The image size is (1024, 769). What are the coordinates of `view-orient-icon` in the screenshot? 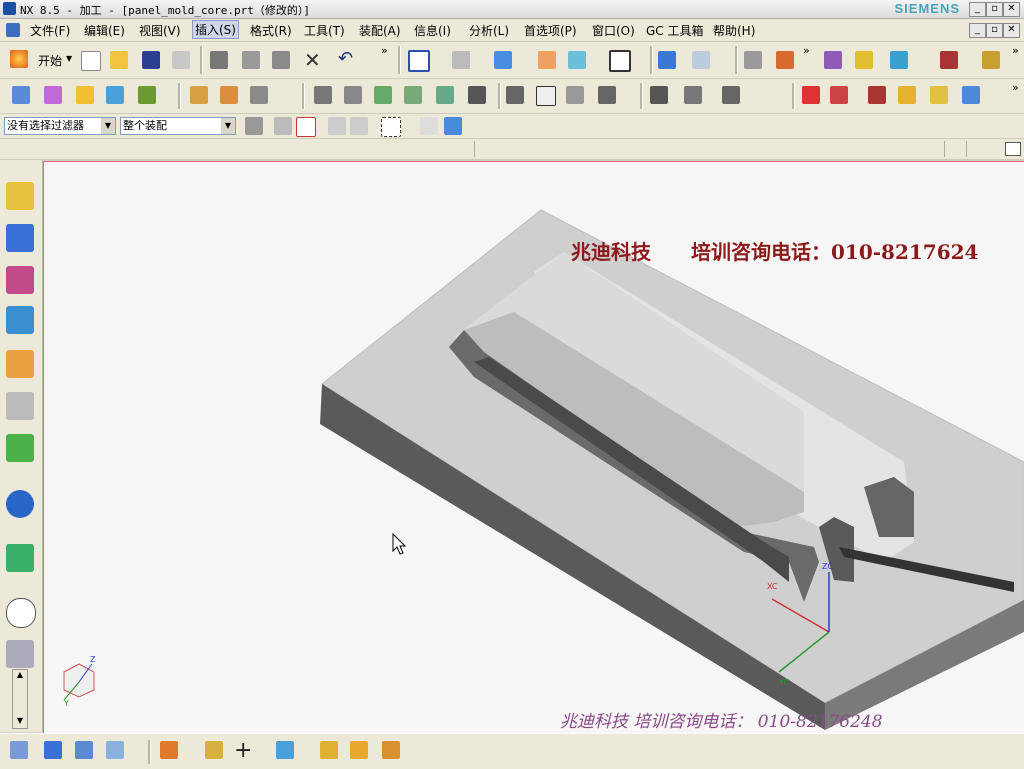 It's located at (667, 60).